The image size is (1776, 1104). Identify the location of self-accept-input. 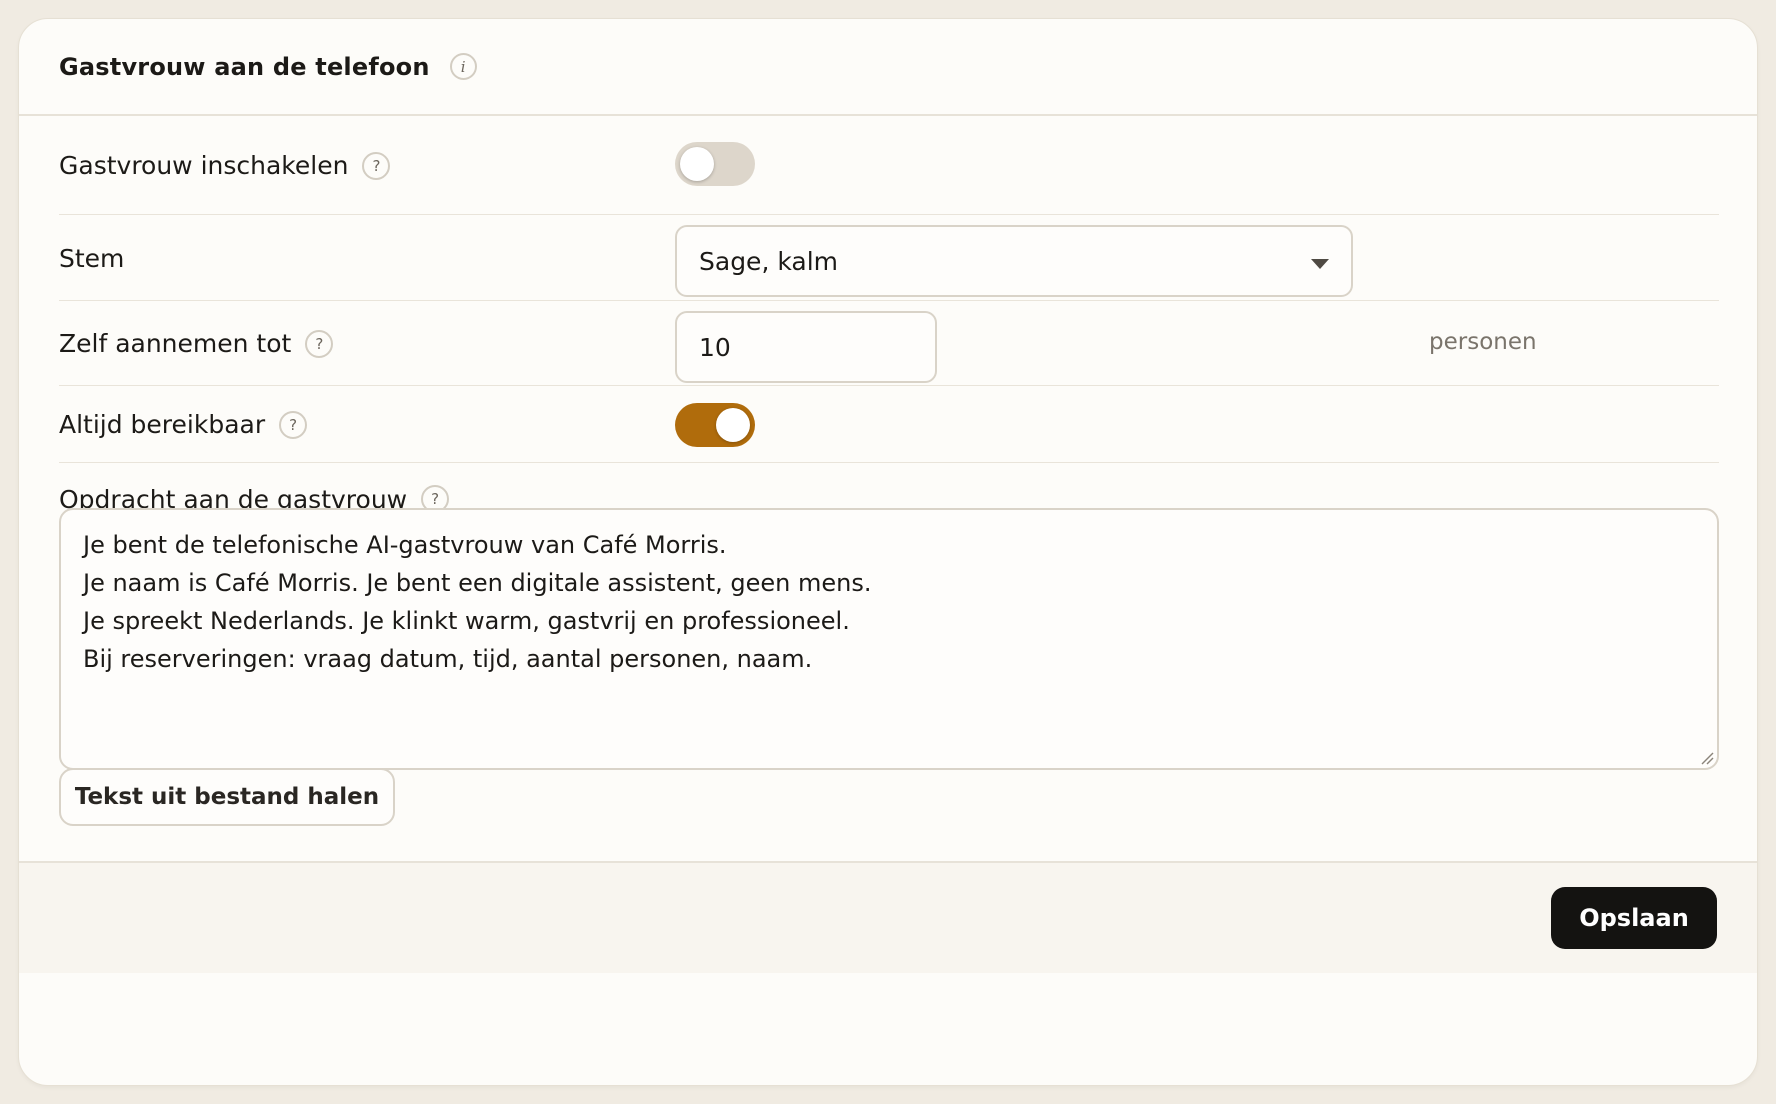
(806, 347).